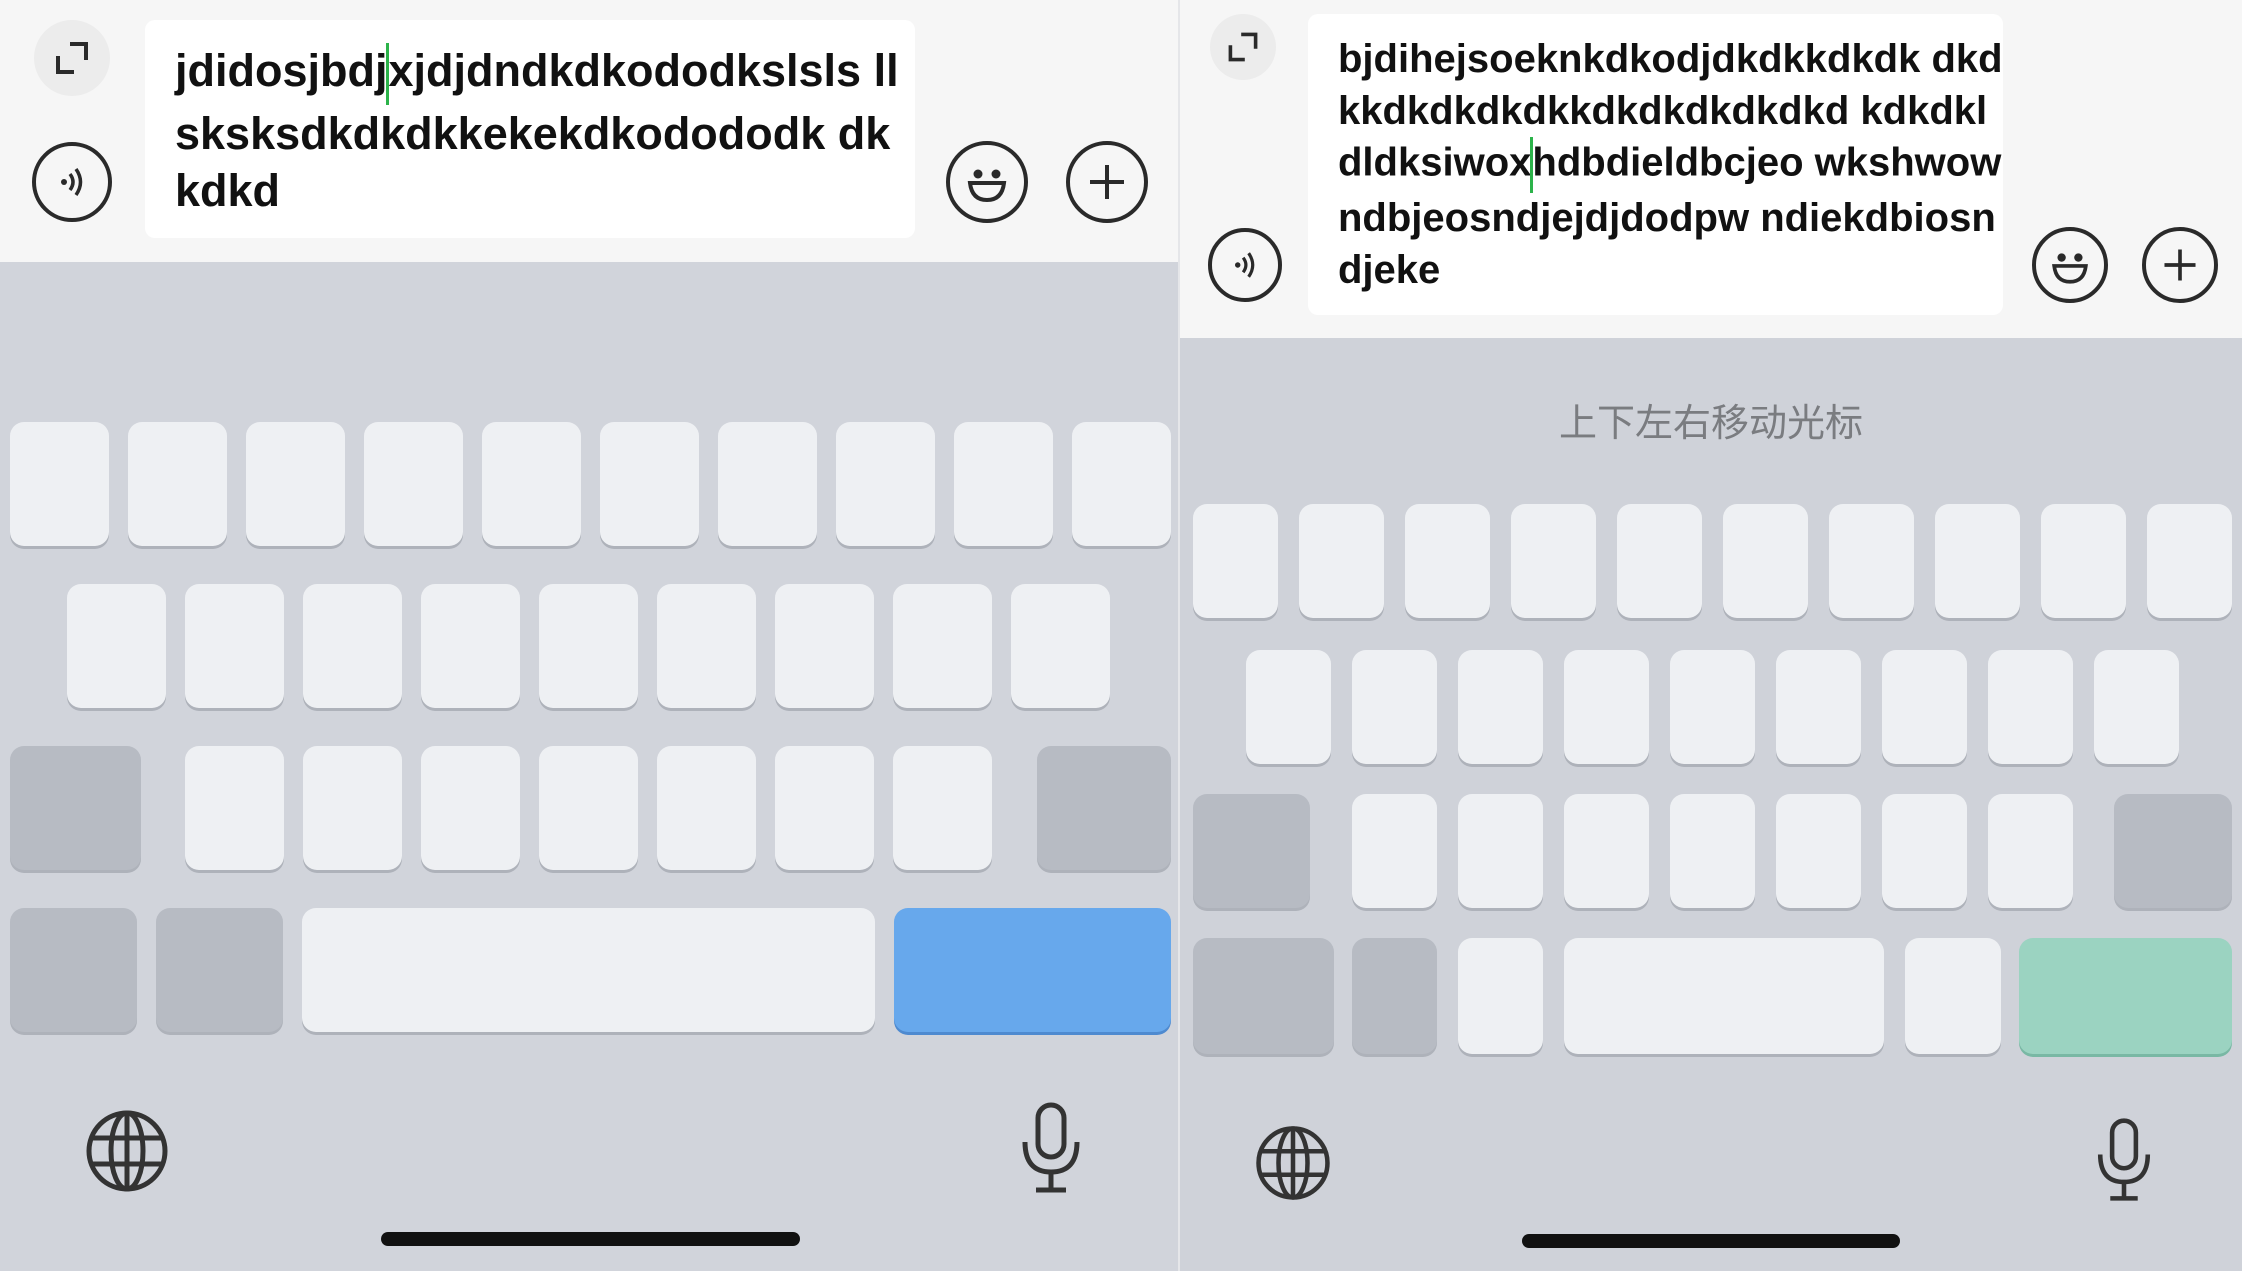 The image size is (2242, 1271). Describe the element at coordinates (281, 70) in the screenshot. I see `text-before-caret: jdidosjbdj` at that location.